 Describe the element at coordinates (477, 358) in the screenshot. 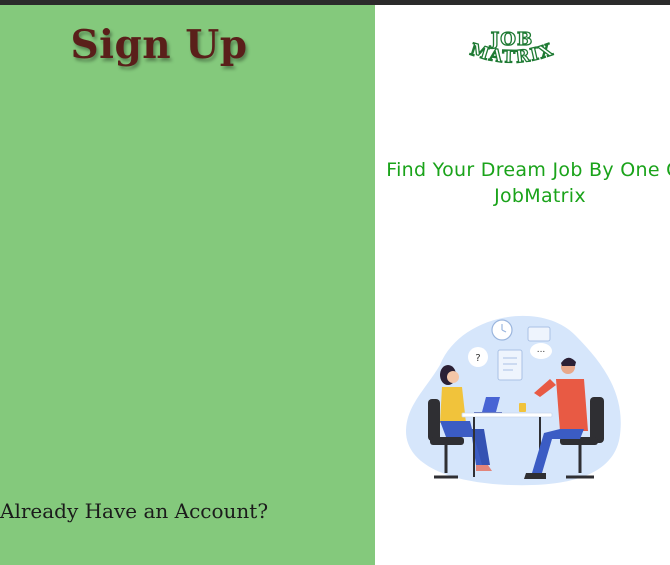

I see `question-bubble-text: ?` at that location.